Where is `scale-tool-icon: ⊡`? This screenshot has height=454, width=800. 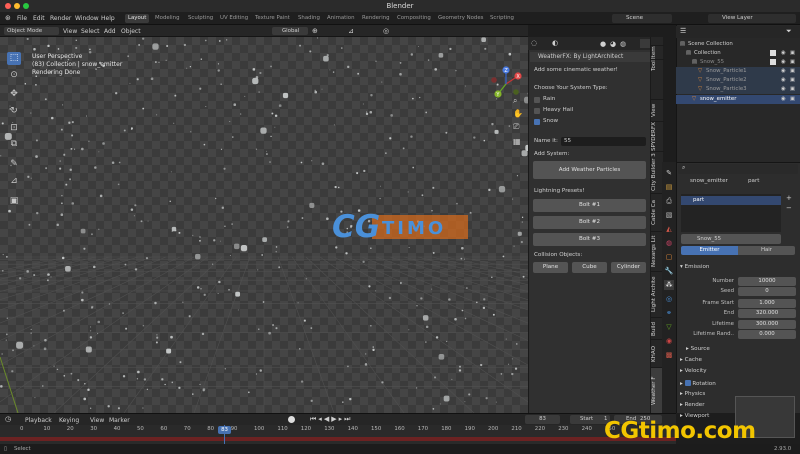 scale-tool-icon: ⊡ is located at coordinates (14, 128).